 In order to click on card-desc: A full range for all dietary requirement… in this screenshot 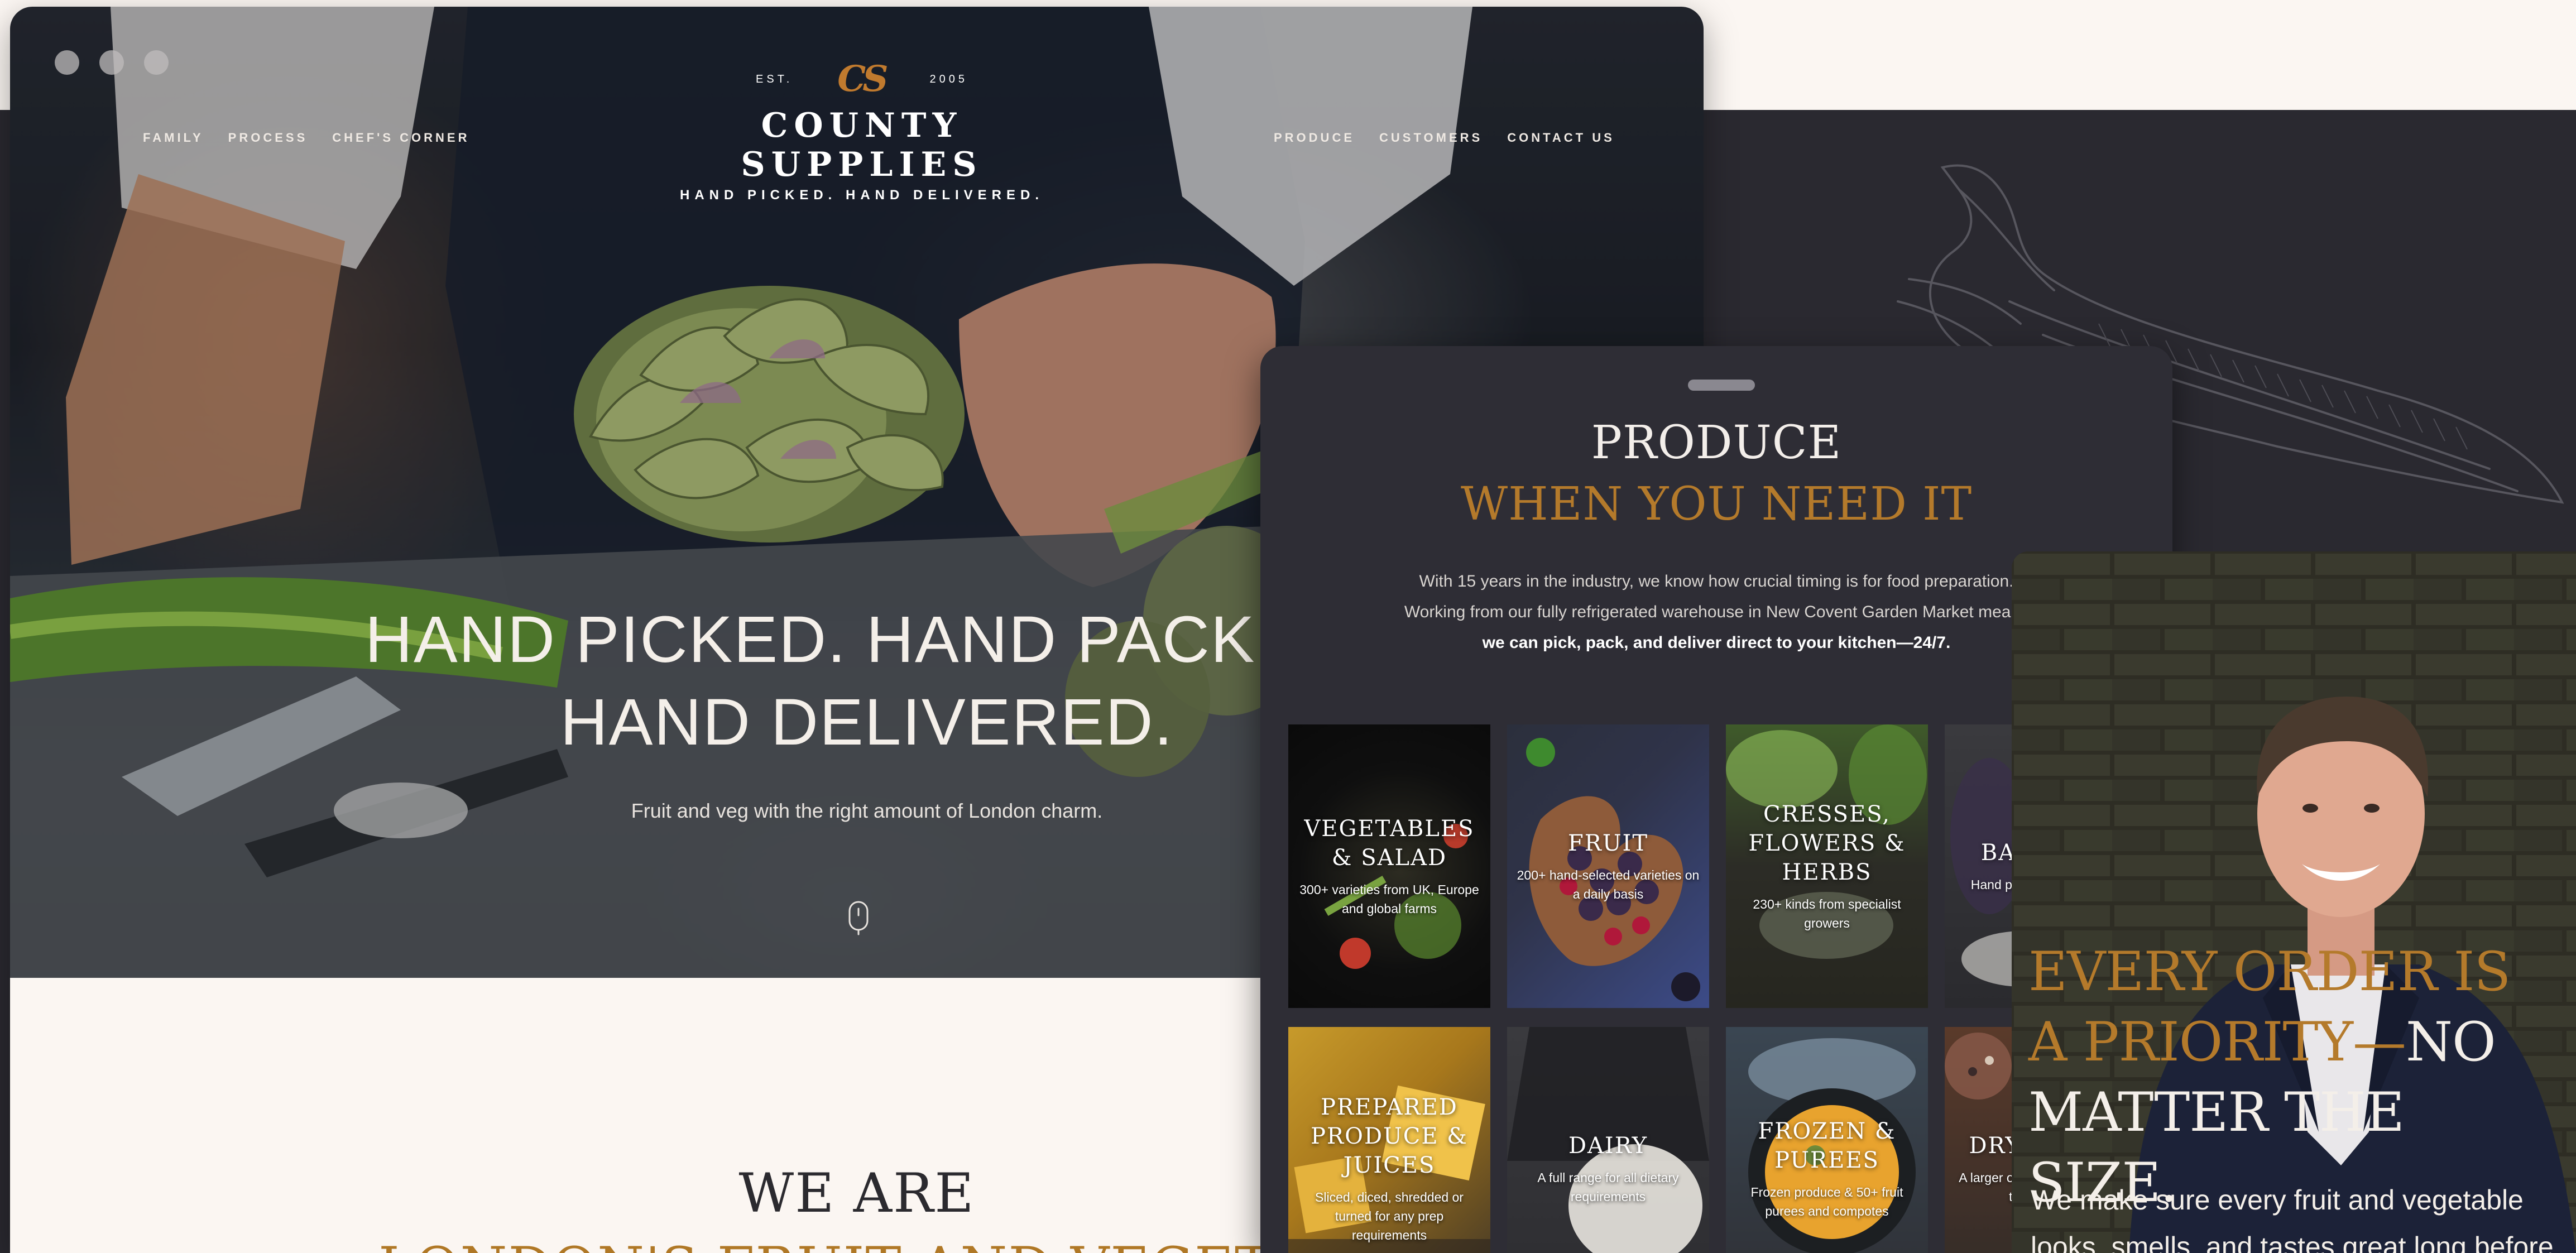, I will do `click(1608, 1187)`.